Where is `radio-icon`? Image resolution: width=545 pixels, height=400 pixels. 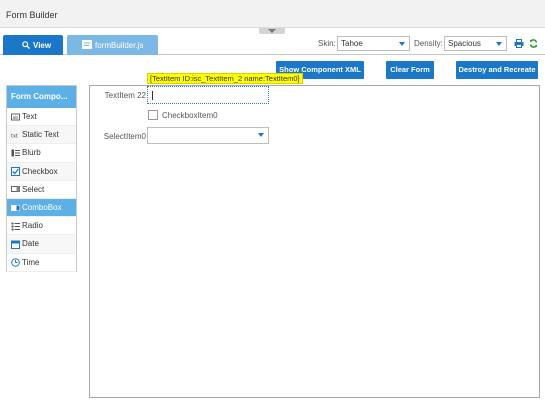
radio-icon is located at coordinates (15, 226).